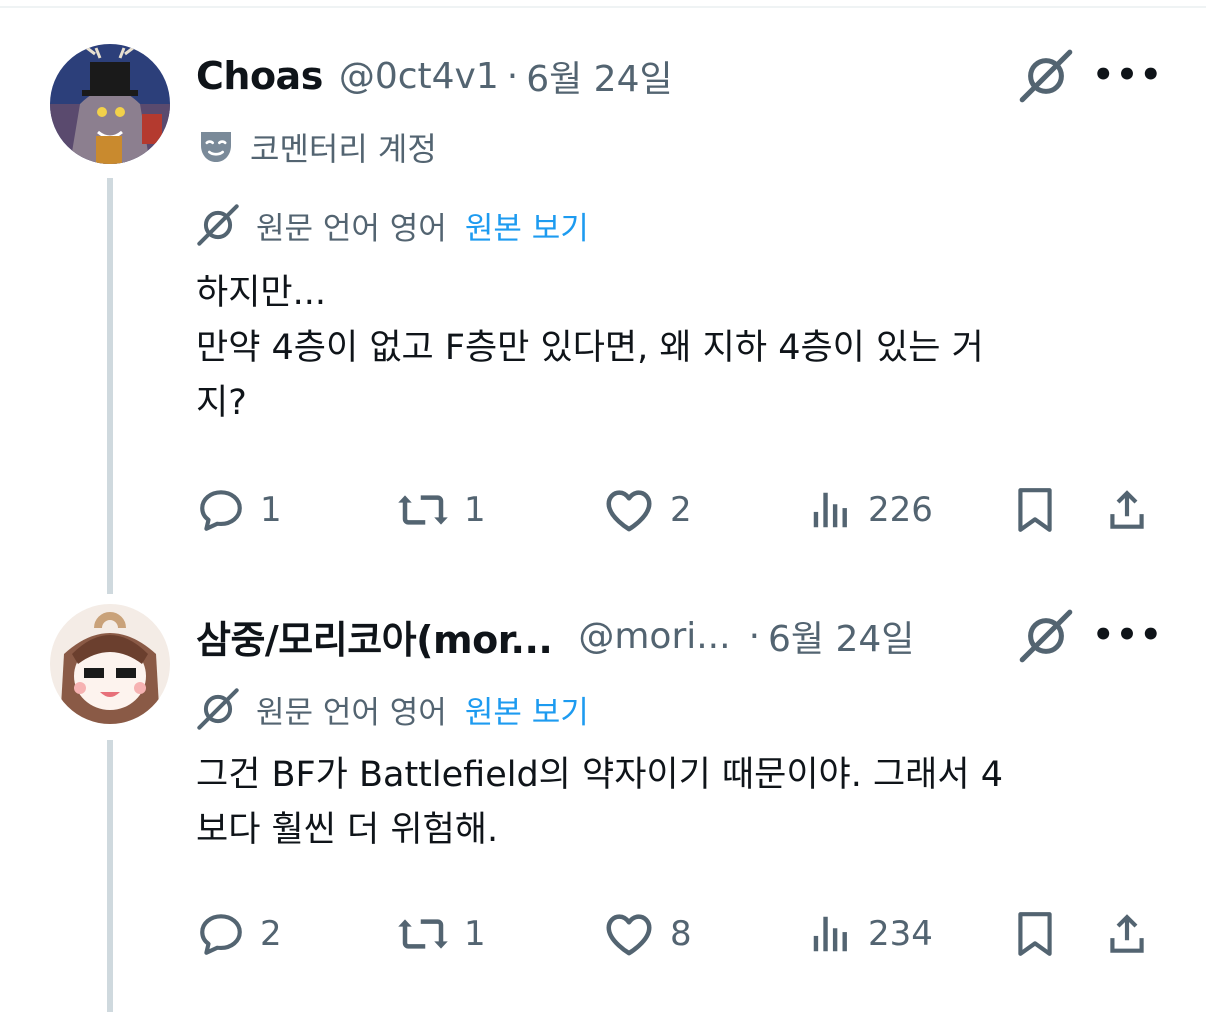 Image resolution: width=1206 pixels, height=1012 pixels. Describe the element at coordinates (681, 934) in the screenshot. I see `like-count: 8` at that location.